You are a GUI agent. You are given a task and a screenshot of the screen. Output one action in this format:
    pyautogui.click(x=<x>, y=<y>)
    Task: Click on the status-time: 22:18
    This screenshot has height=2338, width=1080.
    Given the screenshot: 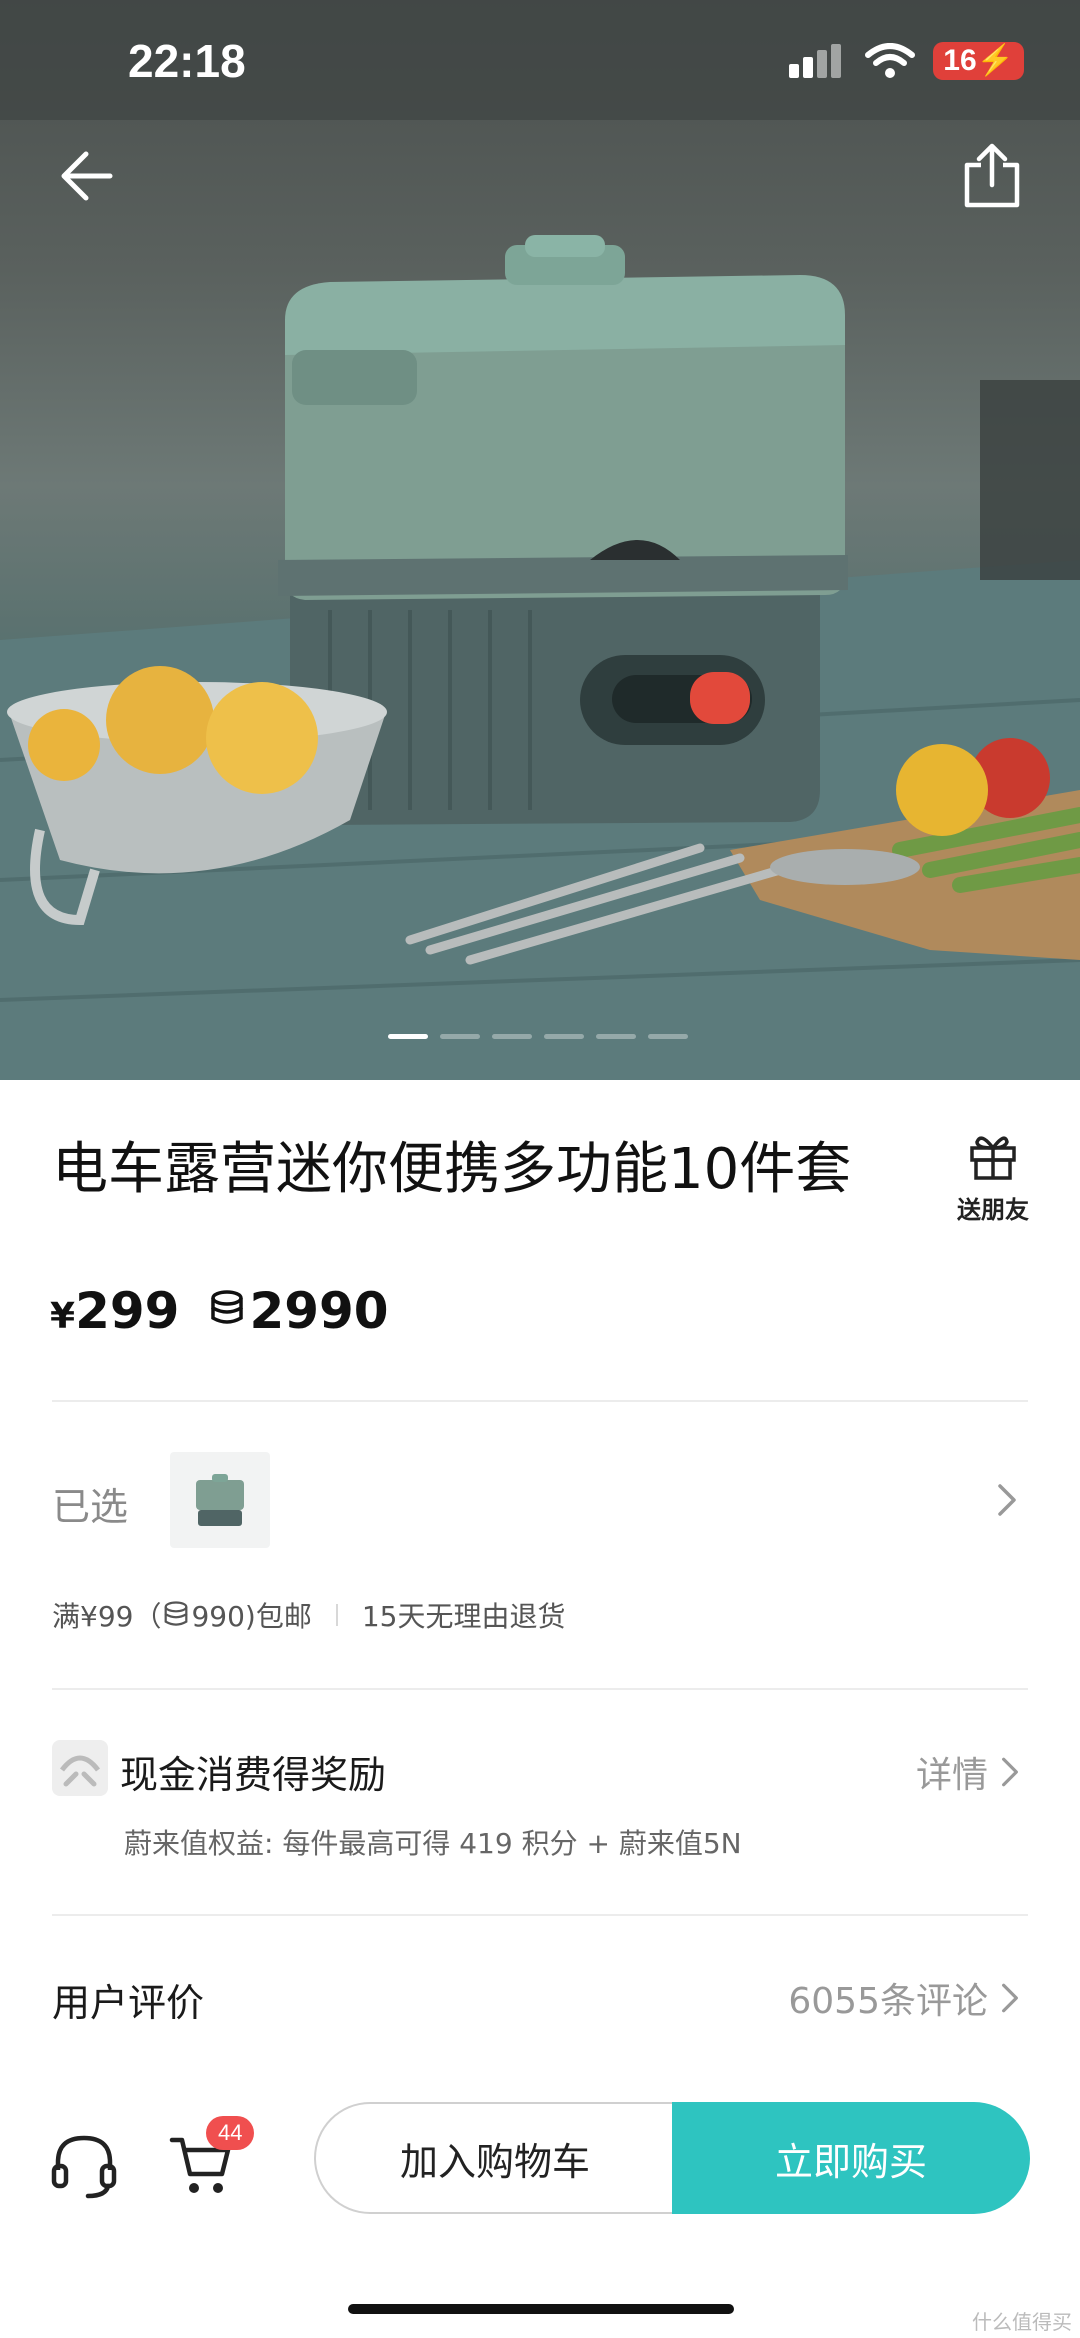 What is the action you would take?
    pyautogui.click(x=187, y=61)
    